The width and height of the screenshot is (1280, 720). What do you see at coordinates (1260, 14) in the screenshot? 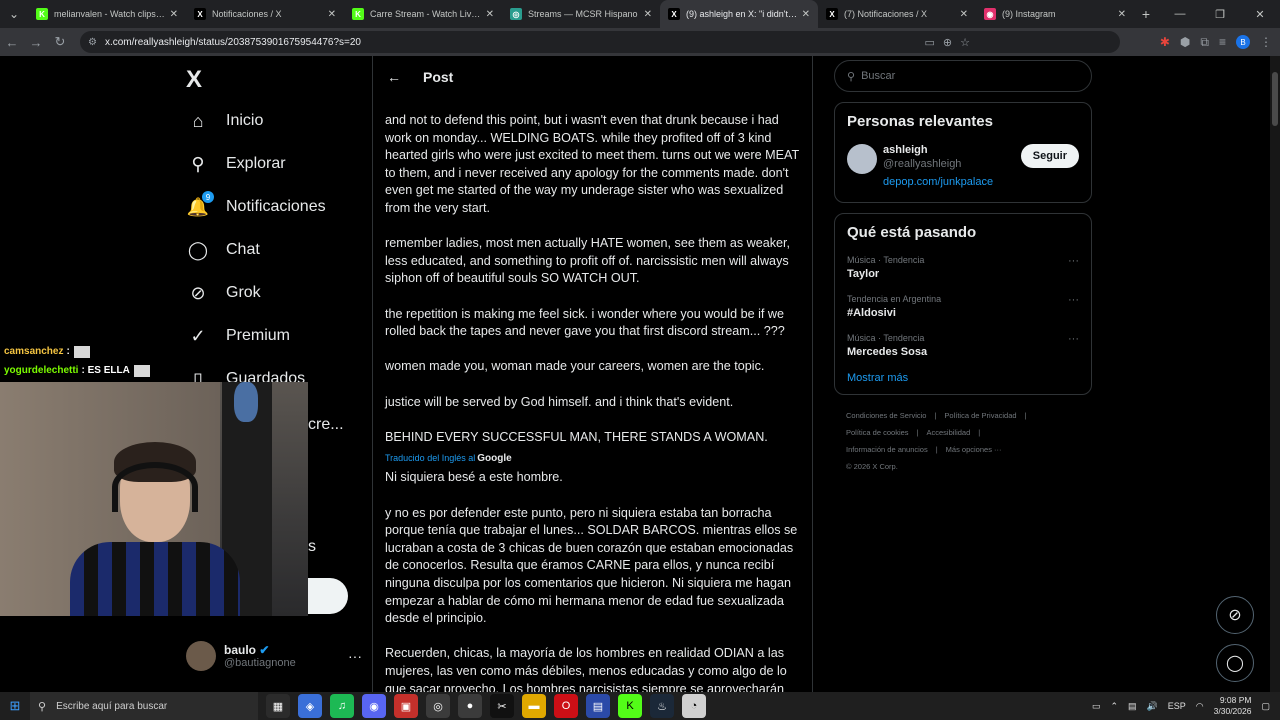
I see `close-window-icon: ✕` at bounding box center [1260, 14].